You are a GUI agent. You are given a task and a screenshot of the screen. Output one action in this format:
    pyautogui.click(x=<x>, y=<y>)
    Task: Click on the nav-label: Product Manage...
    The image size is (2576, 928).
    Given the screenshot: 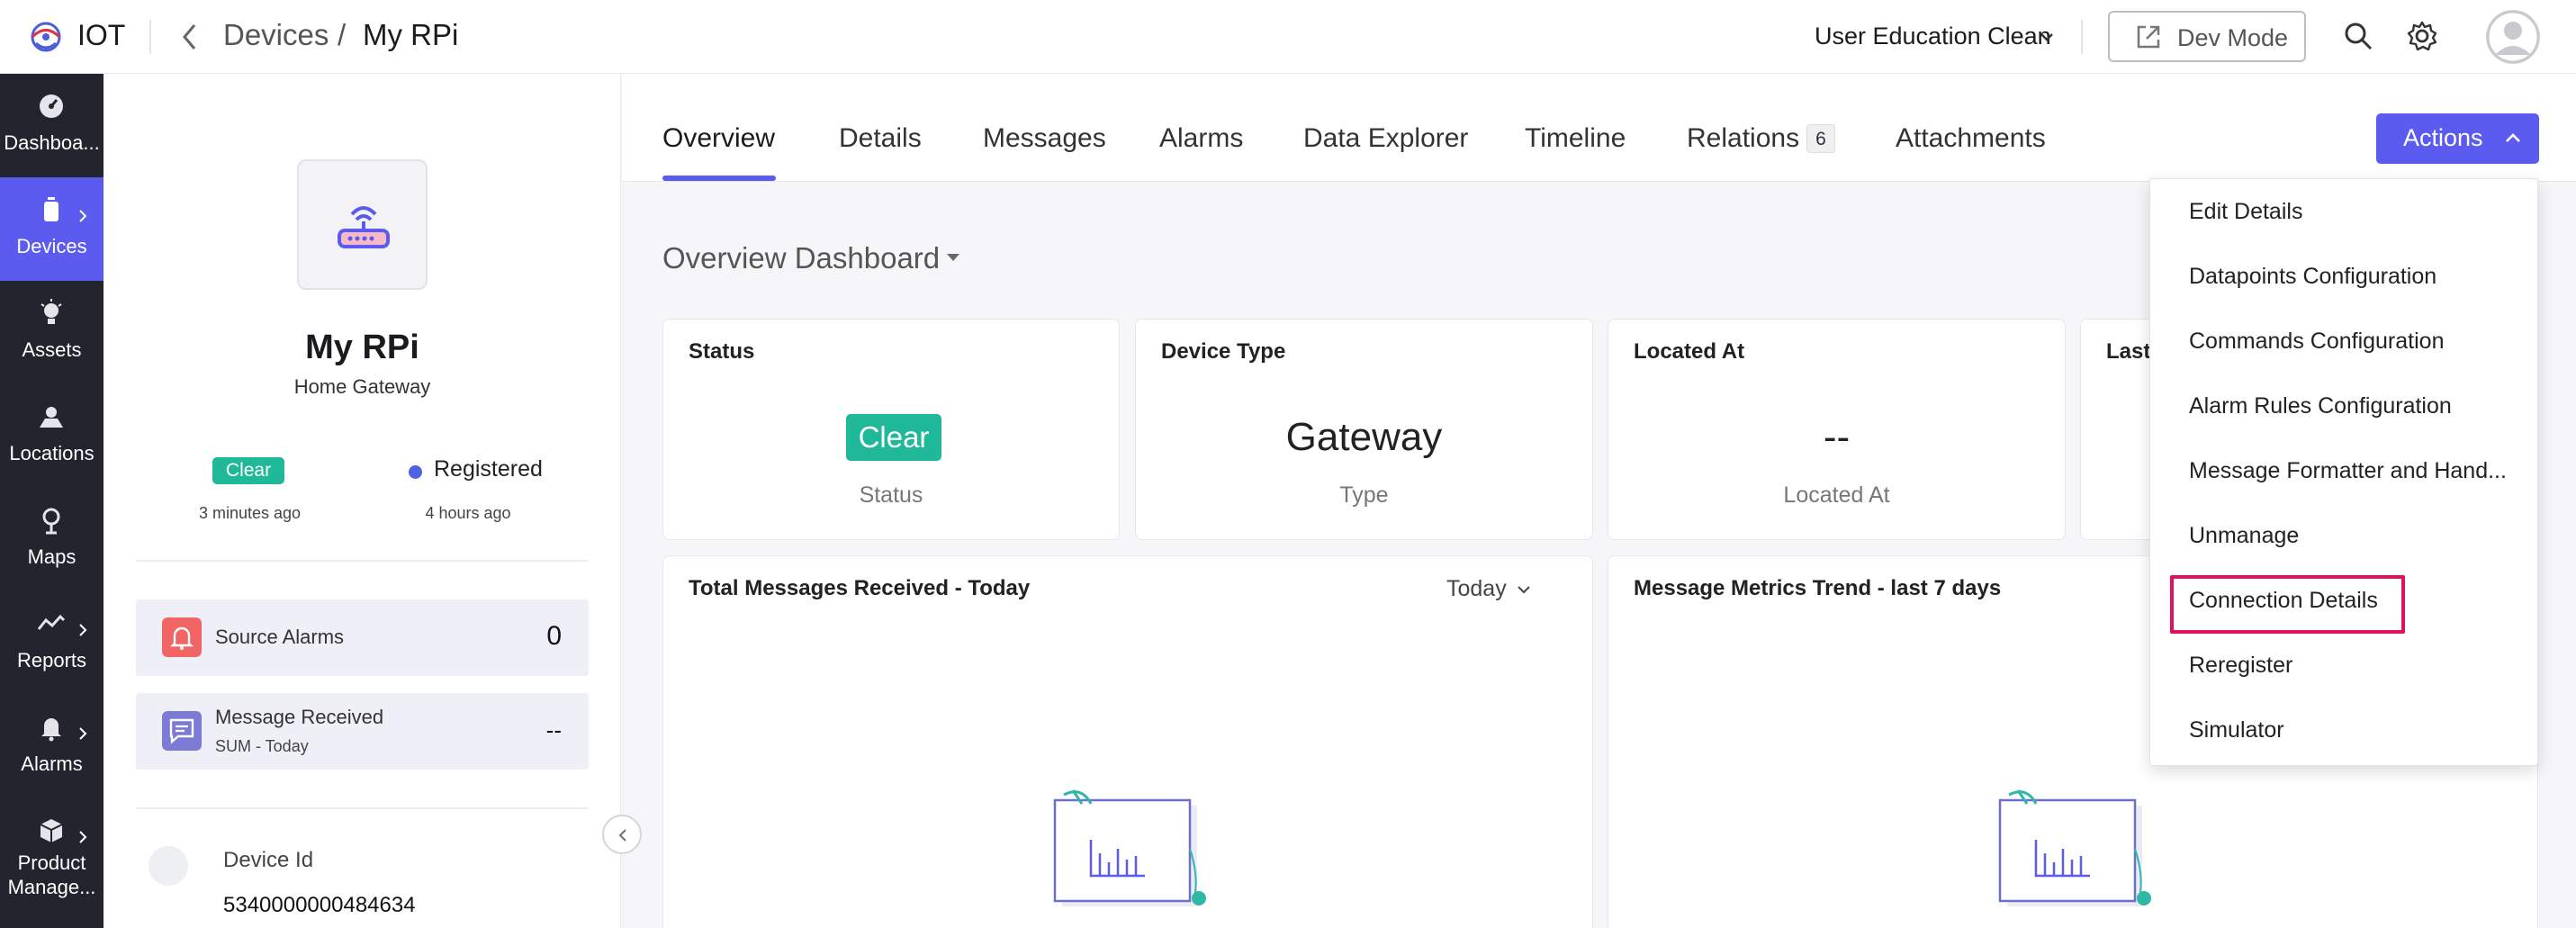 What is the action you would take?
    pyautogui.click(x=51, y=874)
    